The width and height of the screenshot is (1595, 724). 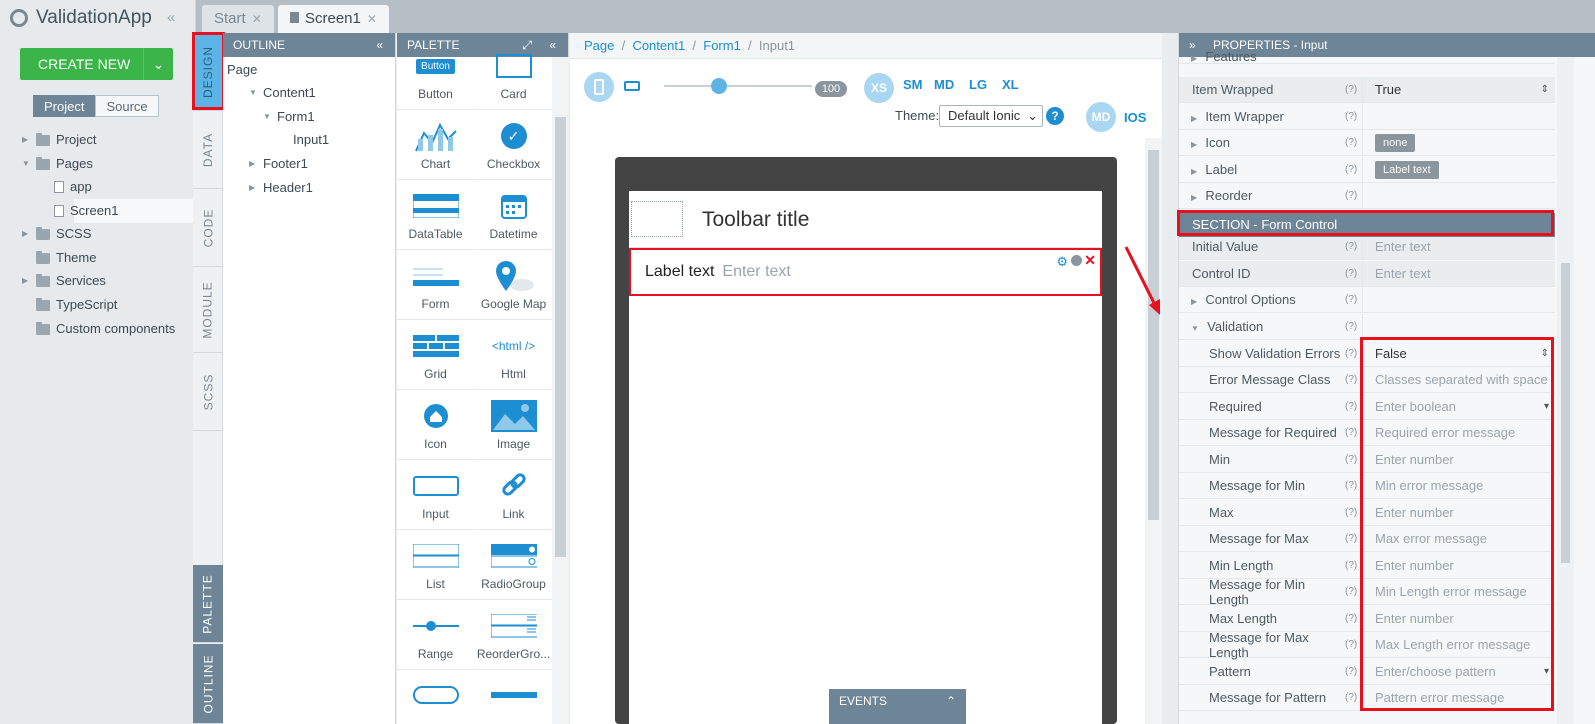 I want to click on palette-form: Form, so click(x=435, y=285).